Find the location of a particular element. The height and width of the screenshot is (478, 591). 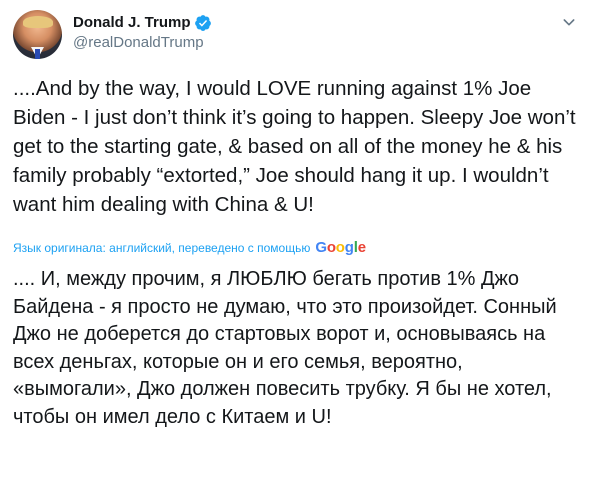

avatar is located at coordinates (37, 34).